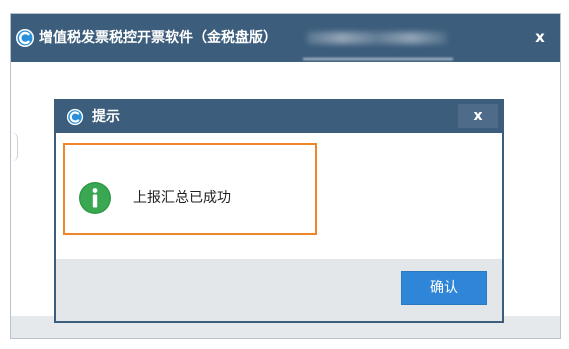  What do you see at coordinates (158, 38) in the screenshot?
I see `main-window-title: 增值税发票税控开票软件（金税盘版）` at bounding box center [158, 38].